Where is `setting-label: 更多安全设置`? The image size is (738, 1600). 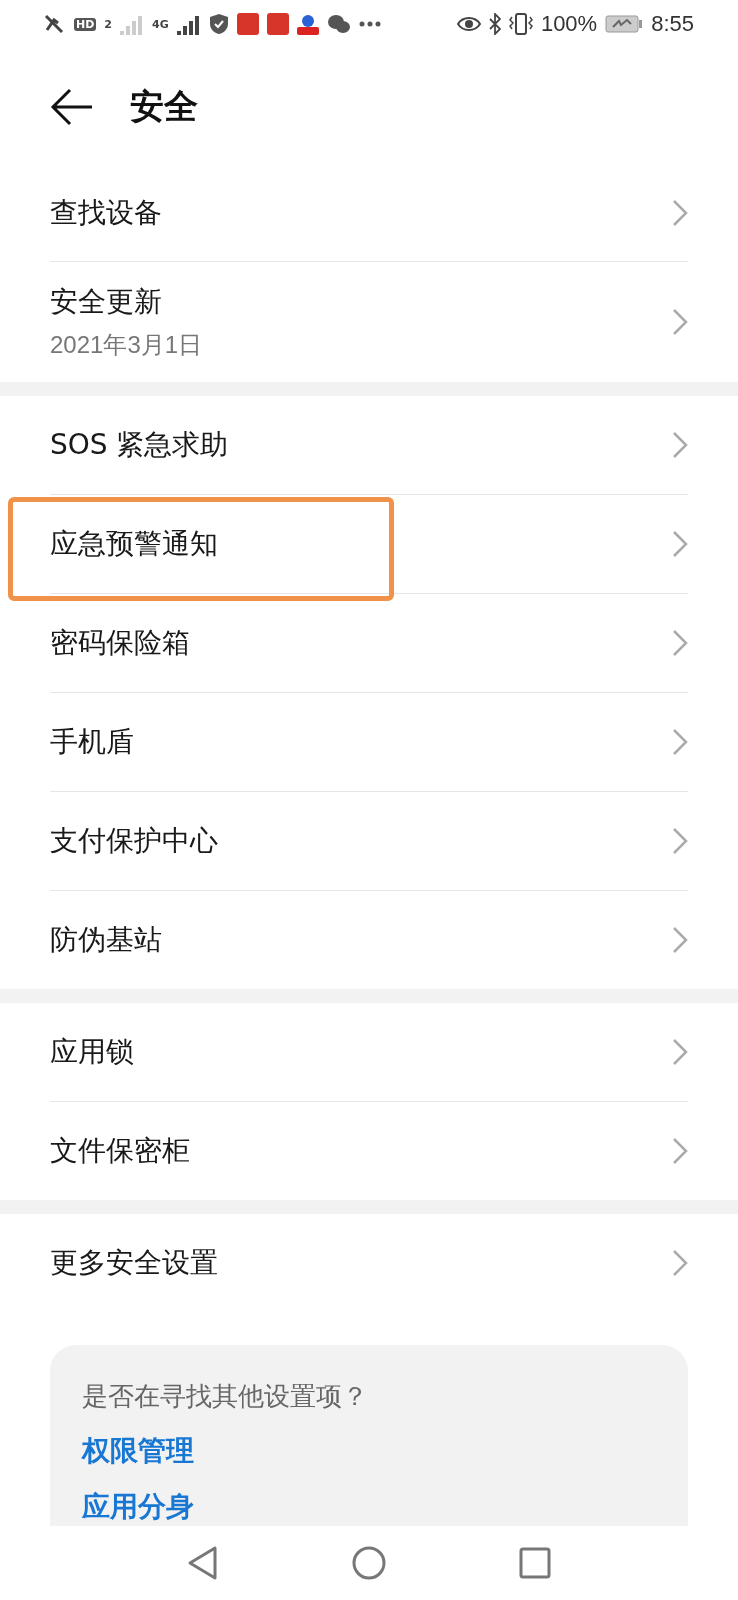 setting-label: 更多安全设置 is located at coordinates (134, 1262).